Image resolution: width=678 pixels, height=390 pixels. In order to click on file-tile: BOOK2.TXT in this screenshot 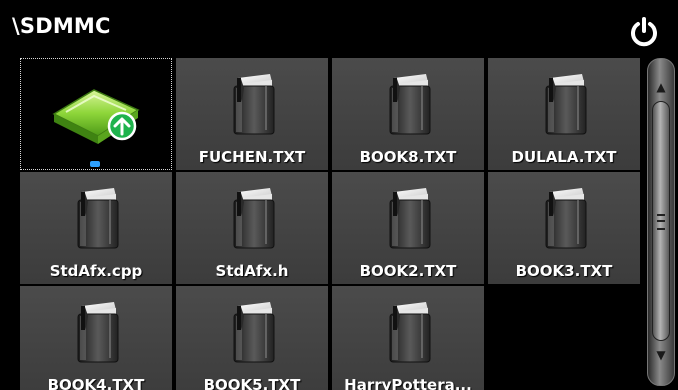, I will do `click(408, 228)`.